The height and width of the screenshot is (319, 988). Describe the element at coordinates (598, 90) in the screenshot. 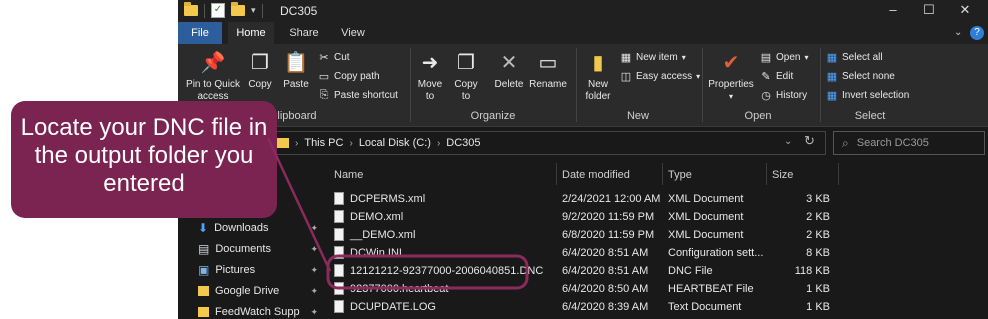

I see `new-folder-label: New folder` at that location.